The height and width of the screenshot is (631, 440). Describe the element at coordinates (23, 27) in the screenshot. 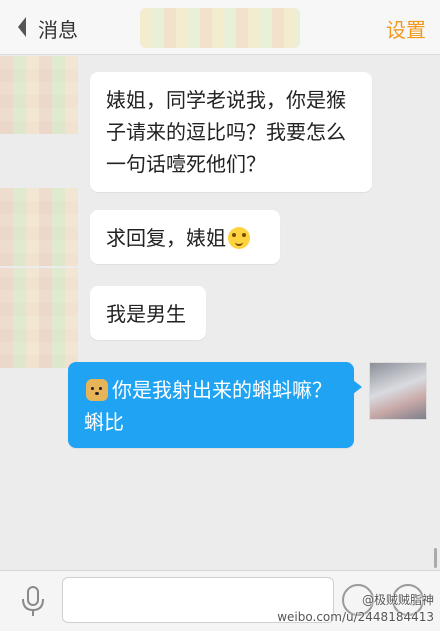

I see `back-arrow-icon` at that location.